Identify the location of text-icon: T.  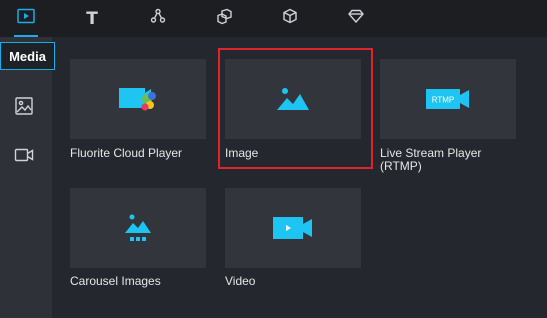
(92, 18).